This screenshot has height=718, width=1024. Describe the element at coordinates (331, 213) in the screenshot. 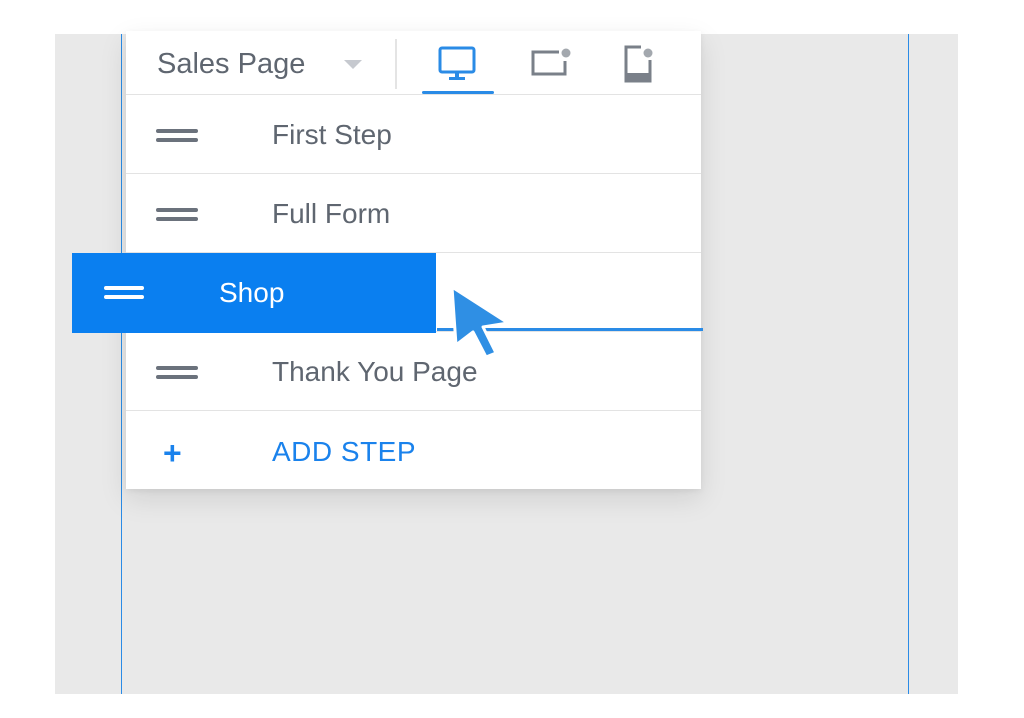

I see `step-label: Full Form` at that location.